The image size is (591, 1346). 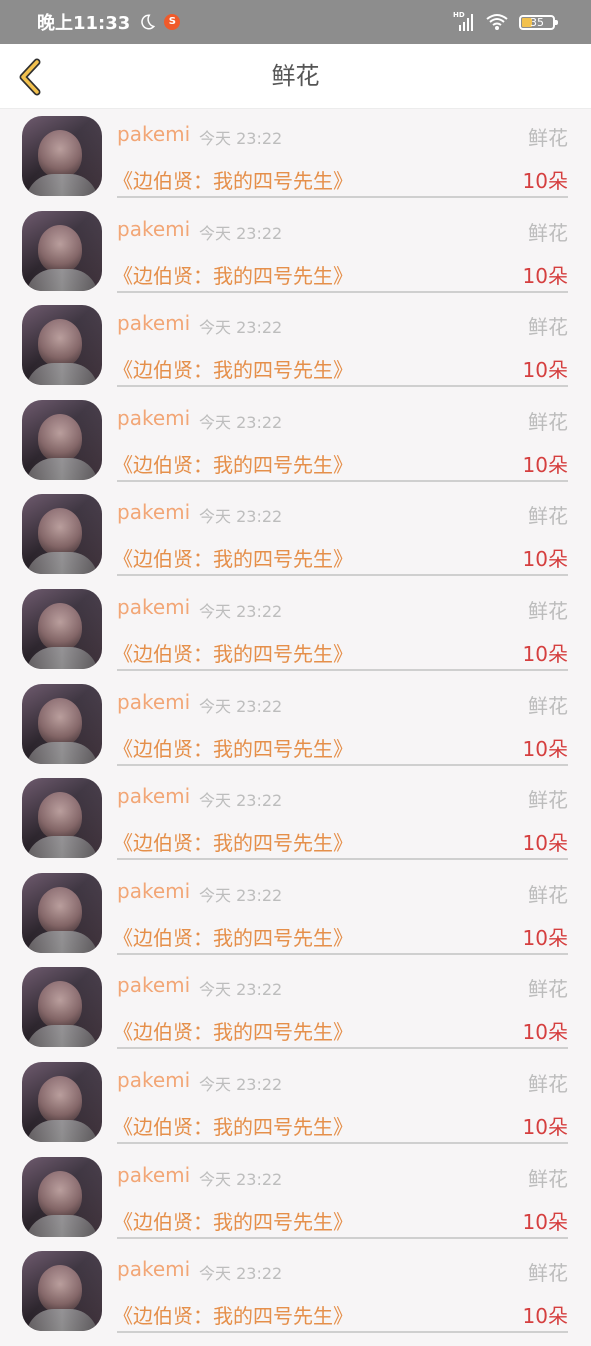 I want to click on status-right: HD 35, so click(x=505, y=22).